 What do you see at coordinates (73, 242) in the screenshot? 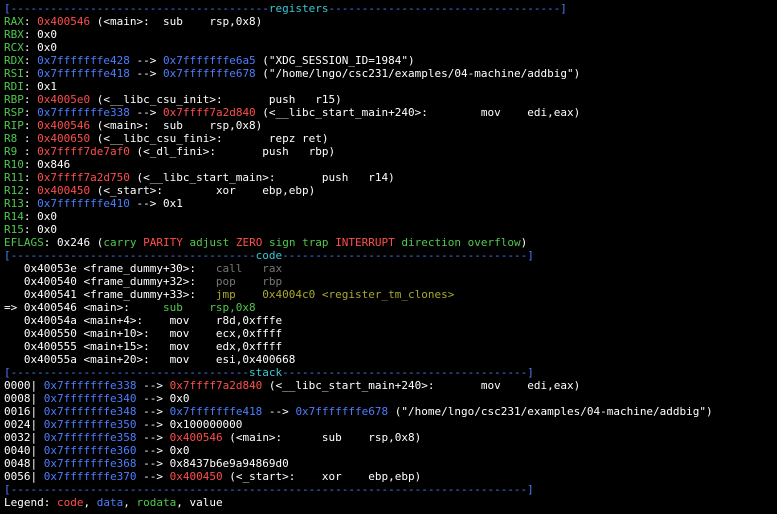
I see `text-segment: : 0x246 (` at bounding box center [73, 242].